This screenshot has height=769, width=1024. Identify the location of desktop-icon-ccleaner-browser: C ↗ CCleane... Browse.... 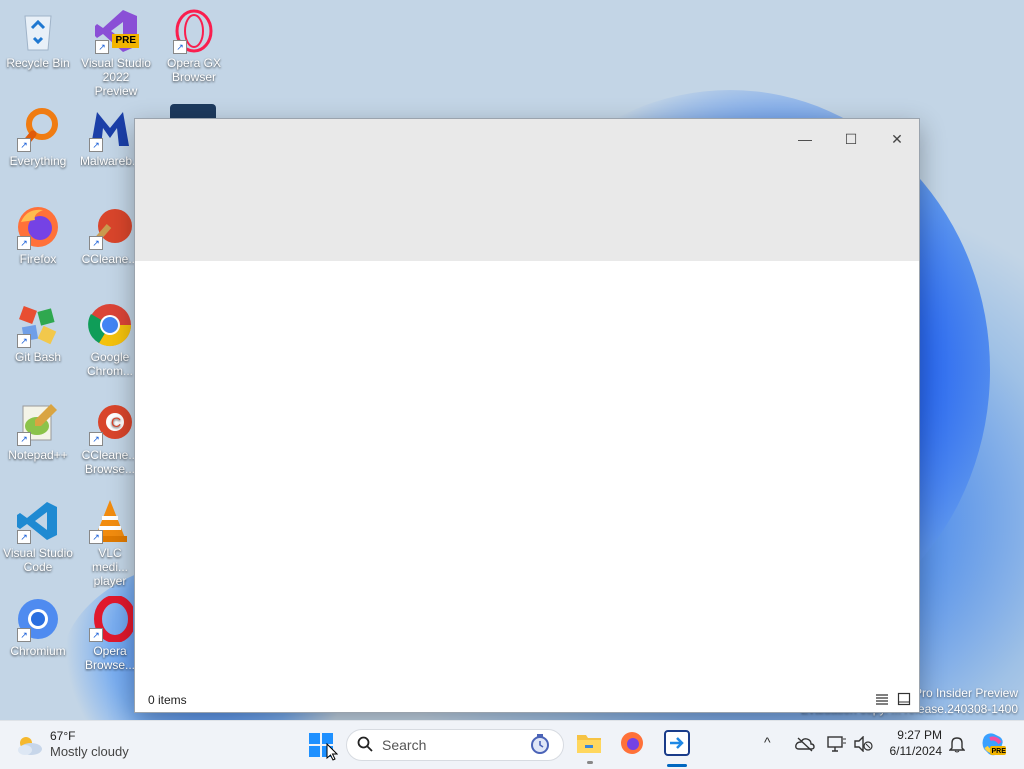
(110, 438).